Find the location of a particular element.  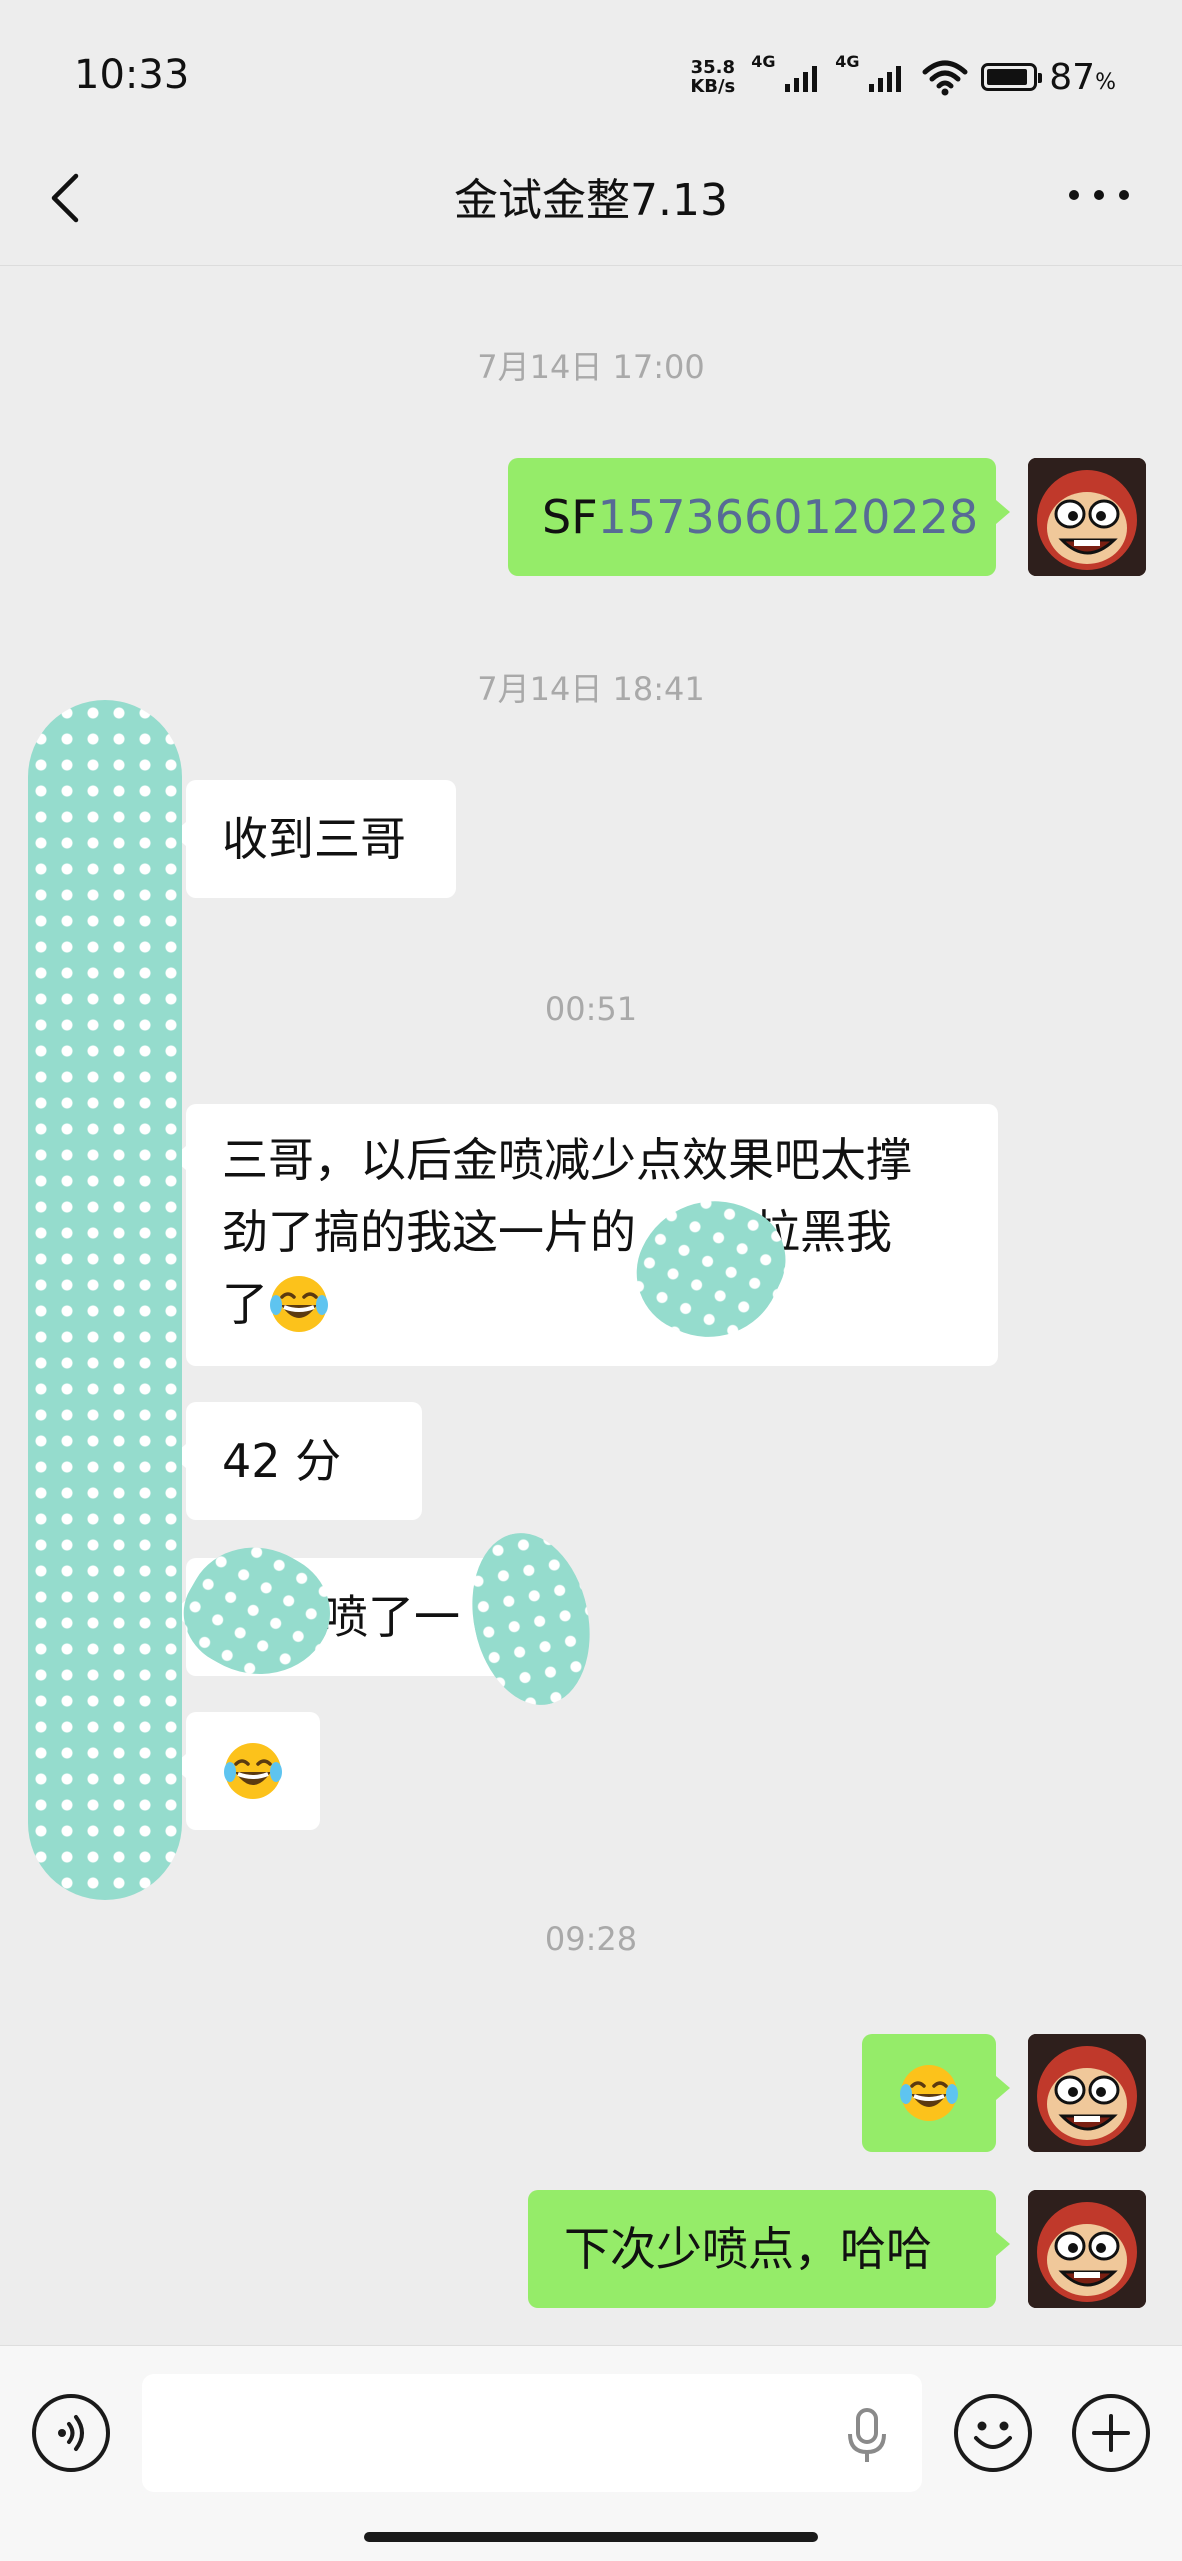

message-text-line: 了 is located at coordinates (592, 1304).